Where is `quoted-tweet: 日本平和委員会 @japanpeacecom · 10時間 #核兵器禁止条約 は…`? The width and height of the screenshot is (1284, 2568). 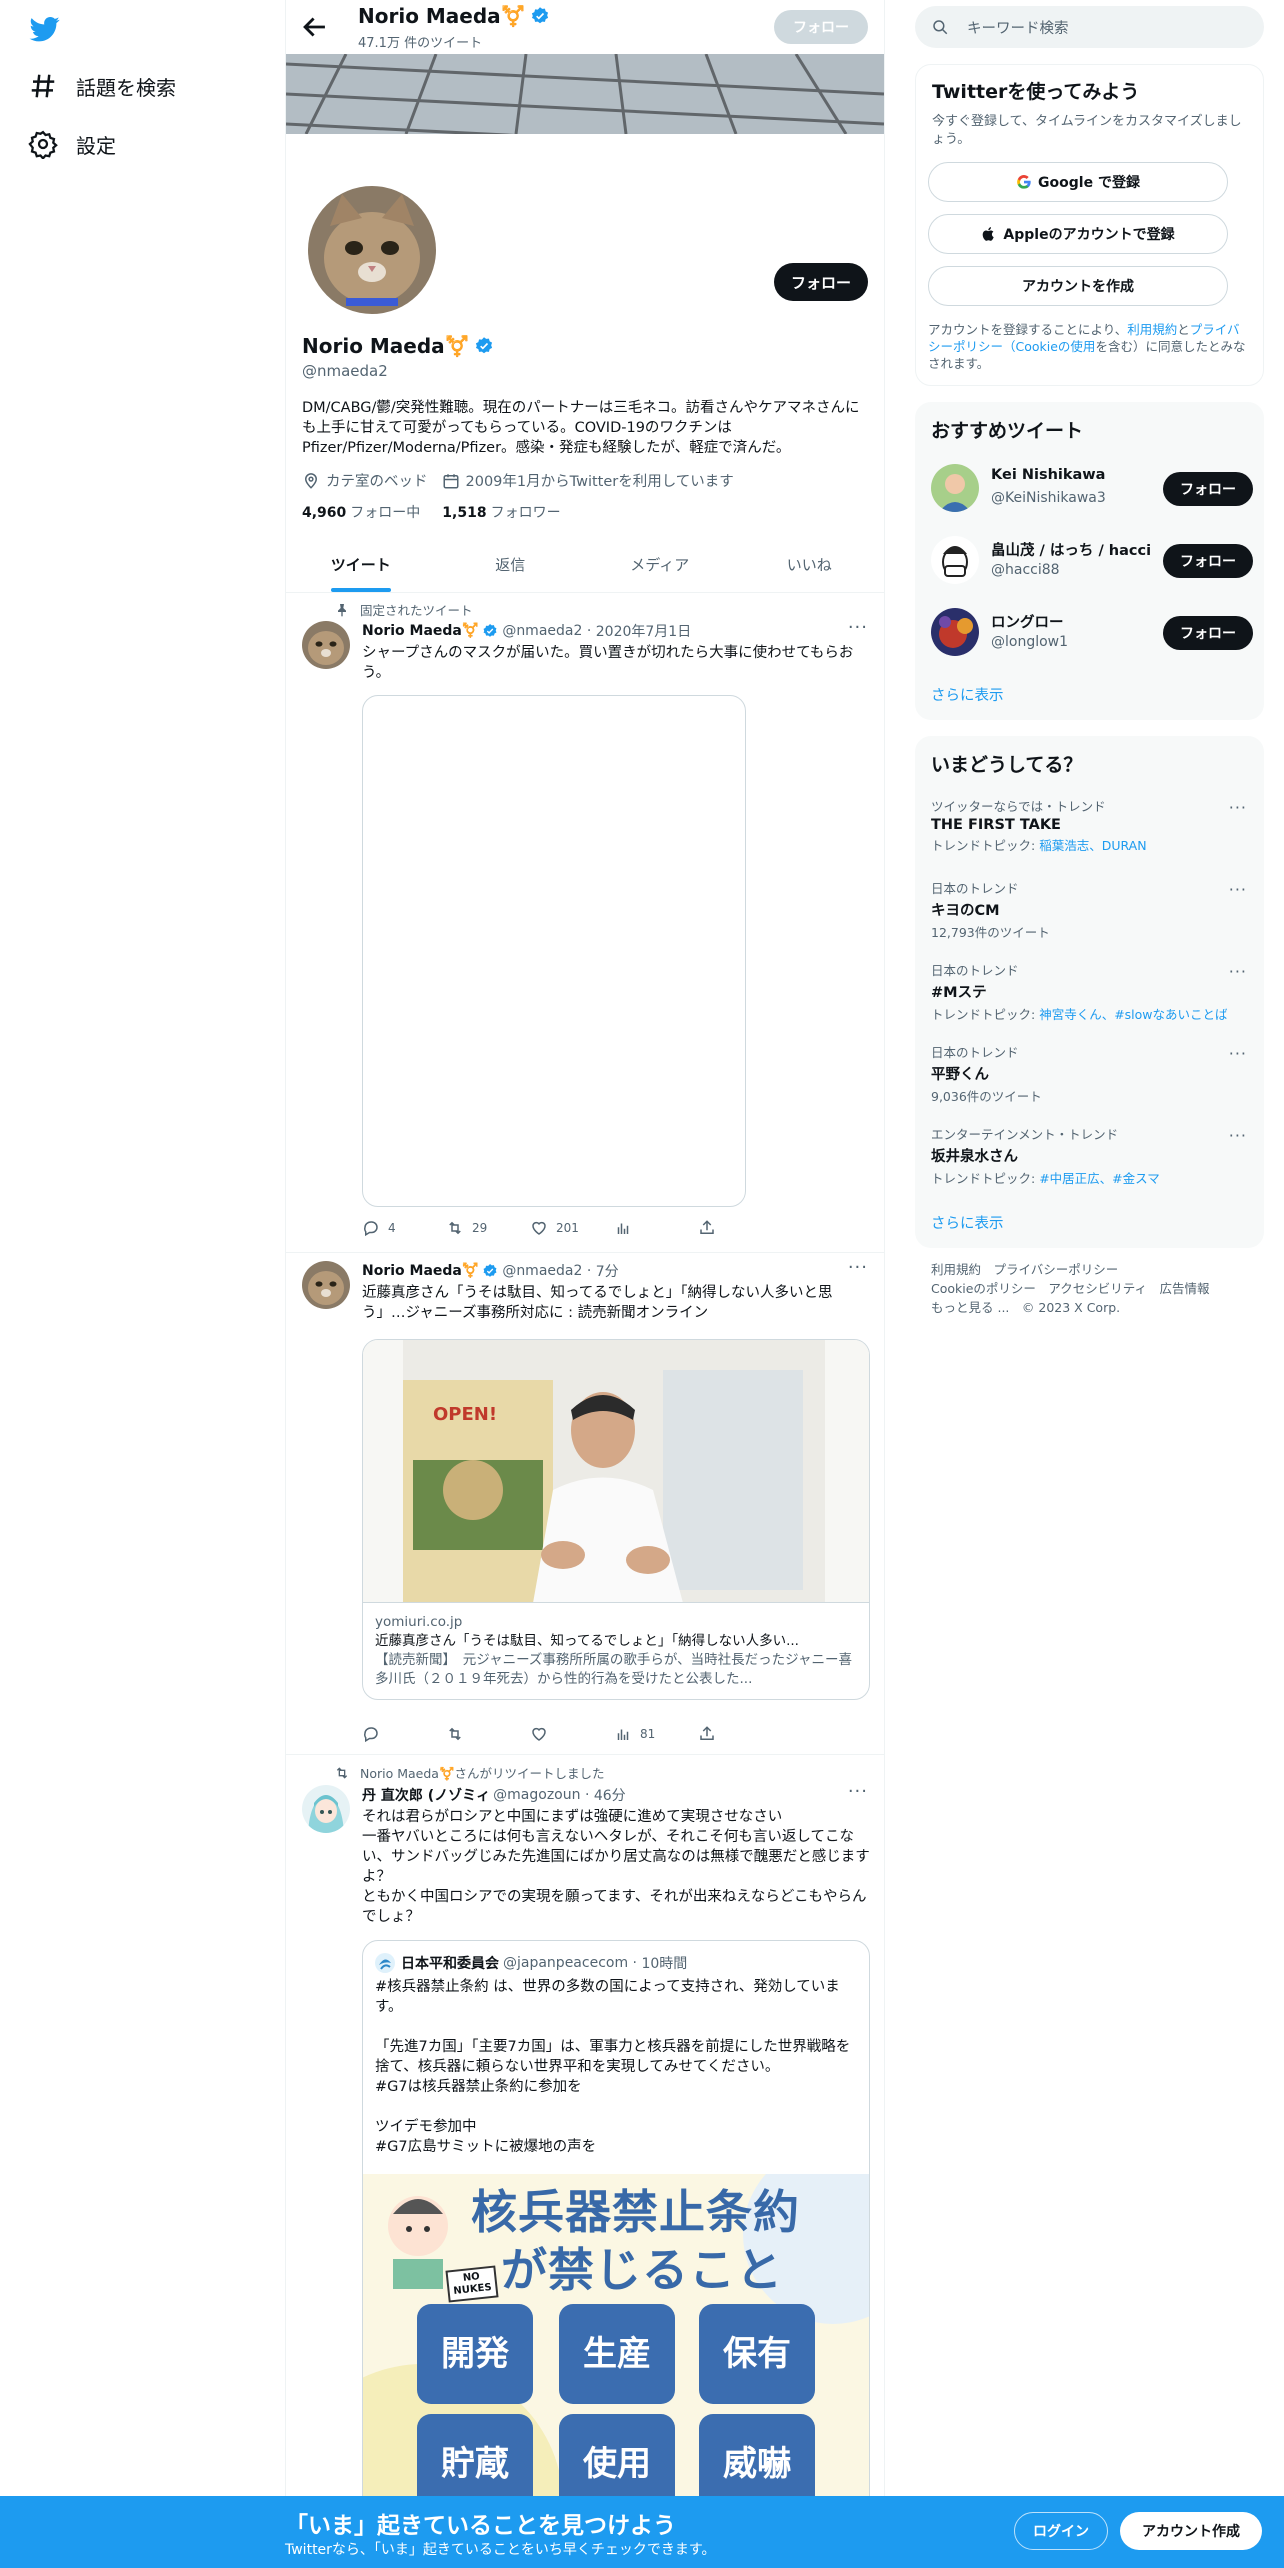
quoted-tweet: 日本平和委員会 @japanpeacecom · 10時間 #核兵器禁止条約 は… is located at coordinates (616, 2254).